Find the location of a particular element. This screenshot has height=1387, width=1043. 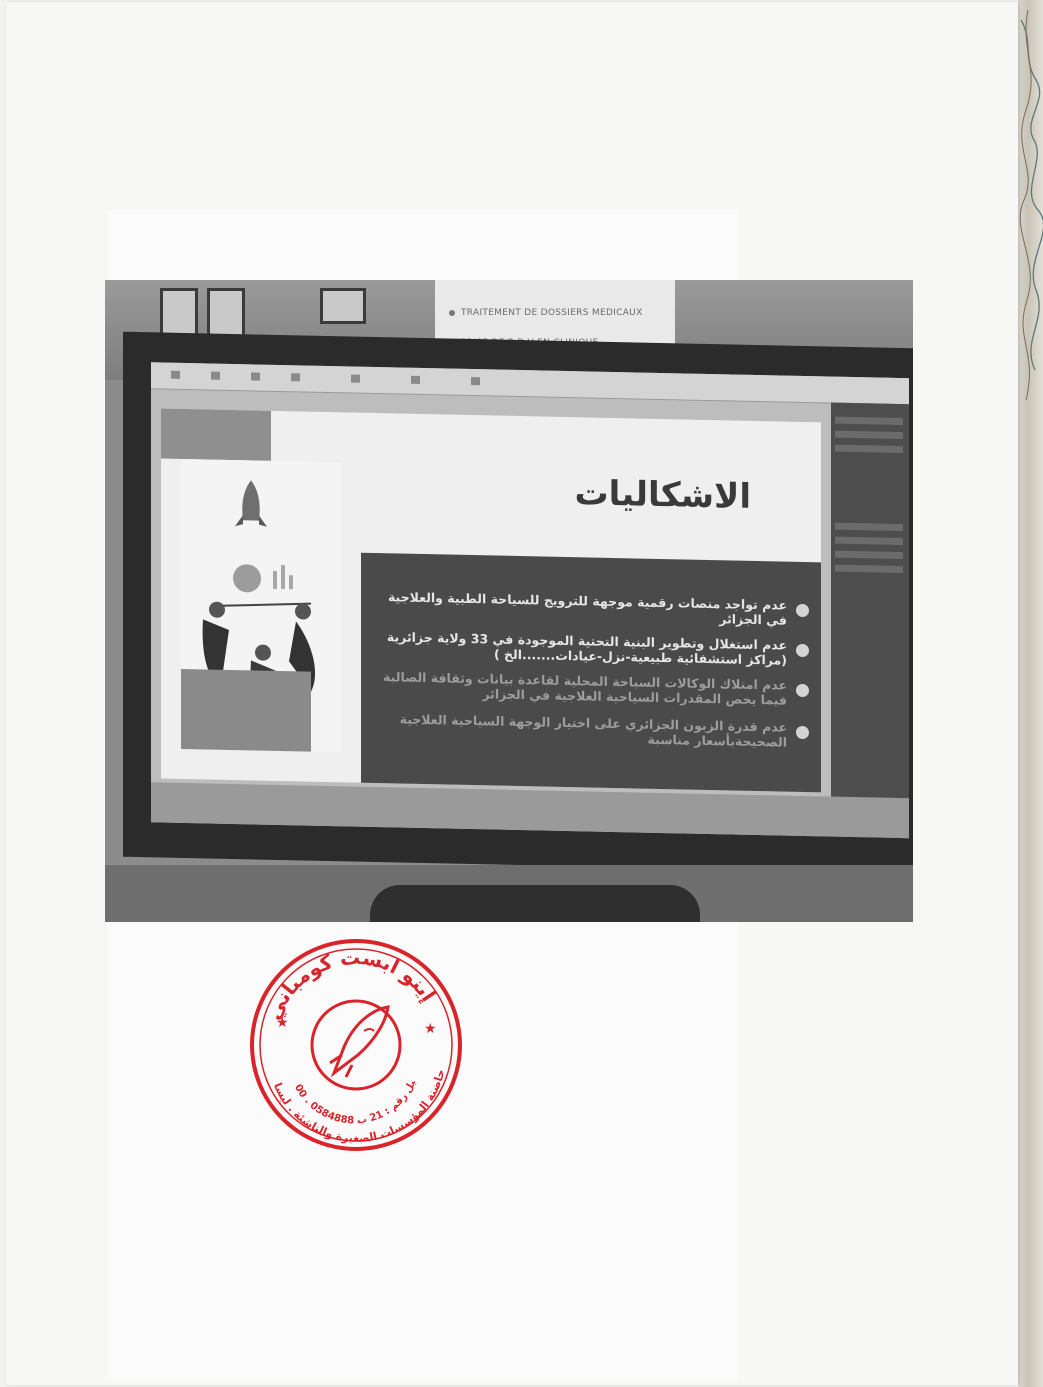

poster-item: TRAITEMENT DE DOSSIERS MEDICAUX is located at coordinates (546, 313).